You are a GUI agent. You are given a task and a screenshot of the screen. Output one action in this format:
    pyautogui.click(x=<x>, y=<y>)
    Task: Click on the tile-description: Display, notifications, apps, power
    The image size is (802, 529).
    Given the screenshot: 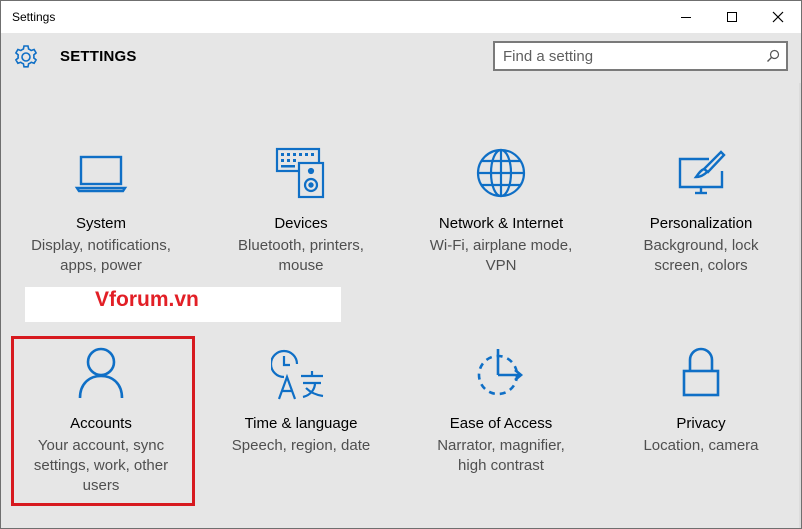 What is the action you would take?
    pyautogui.click(x=101, y=256)
    